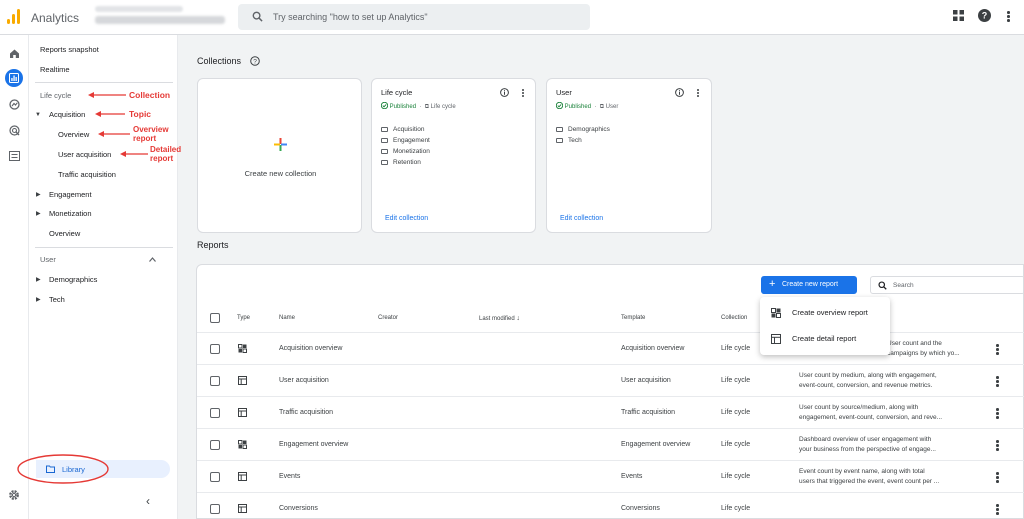 Image resolution: width=1024 pixels, height=519 pixels. I want to click on annotation-topic: Topic, so click(140, 114).